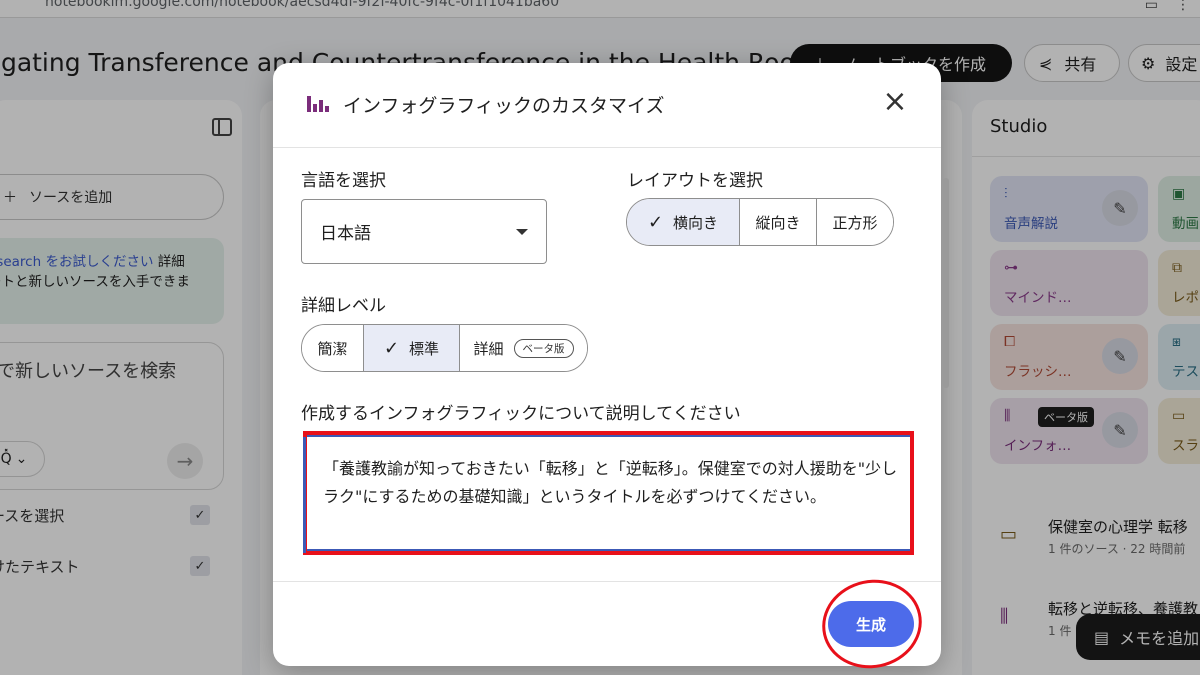 The width and height of the screenshot is (1200, 675). Describe the element at coordinates (504, 106) in the screenshot. I see `dialog-title: インフォグラフィックのカスタマイズ` at that location.